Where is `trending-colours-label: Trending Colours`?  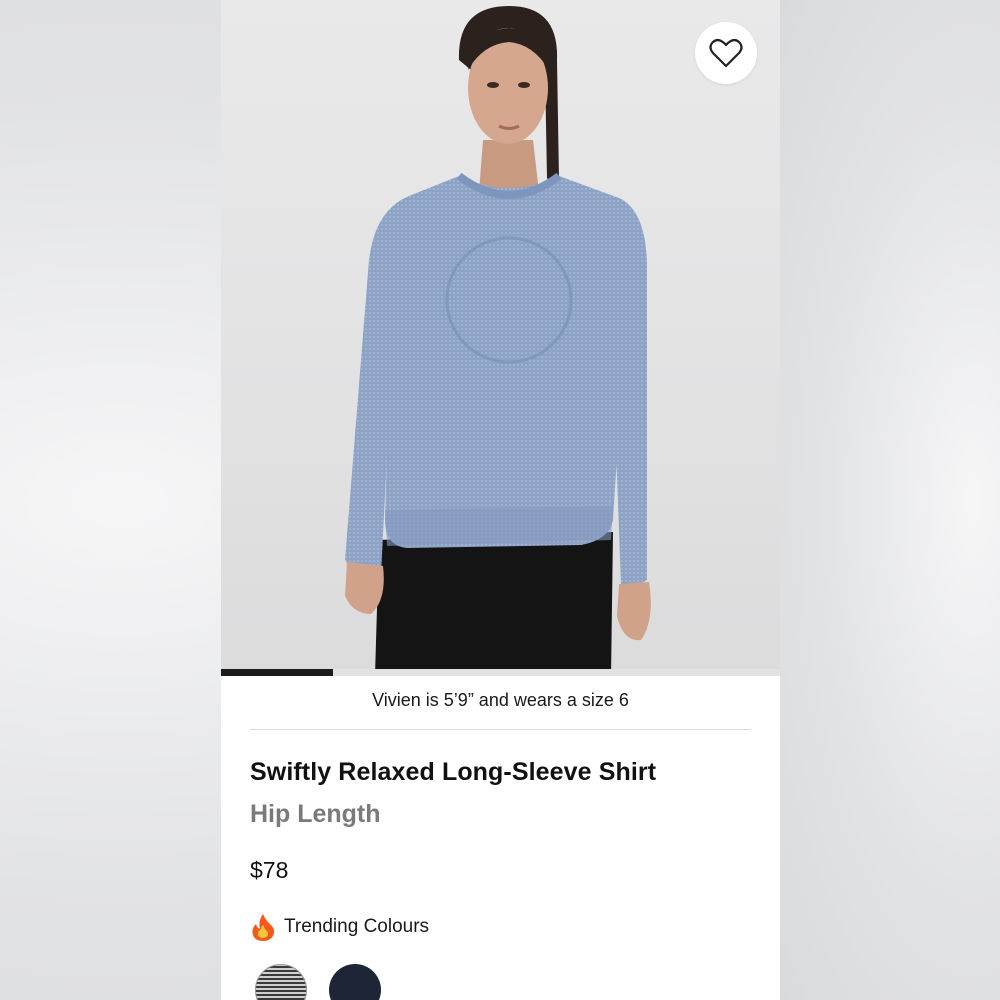
trending-colours-label: Trending Colours is located at coordinates (357, 926).